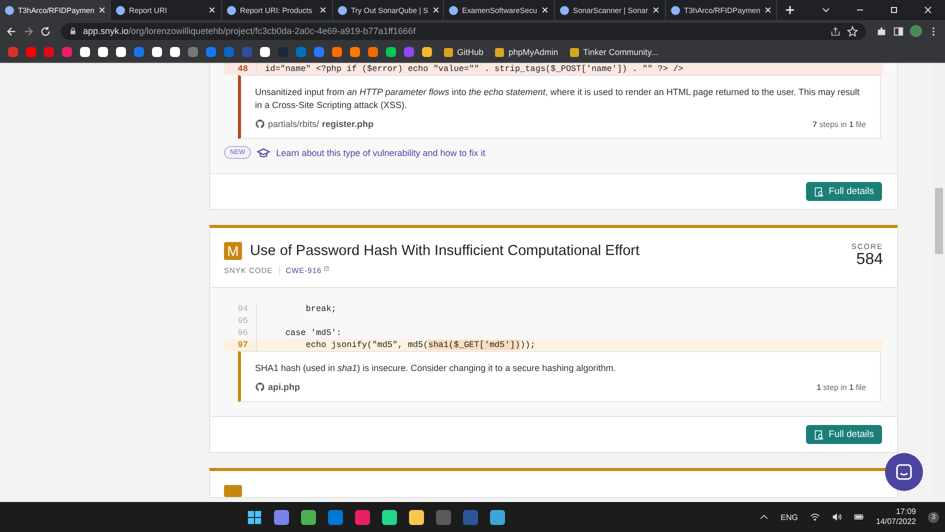 This screenshot has width=945, height=532. Describe the element at coordinates (894, 10) in the screenshot. I see `maximize-icon` at that location.